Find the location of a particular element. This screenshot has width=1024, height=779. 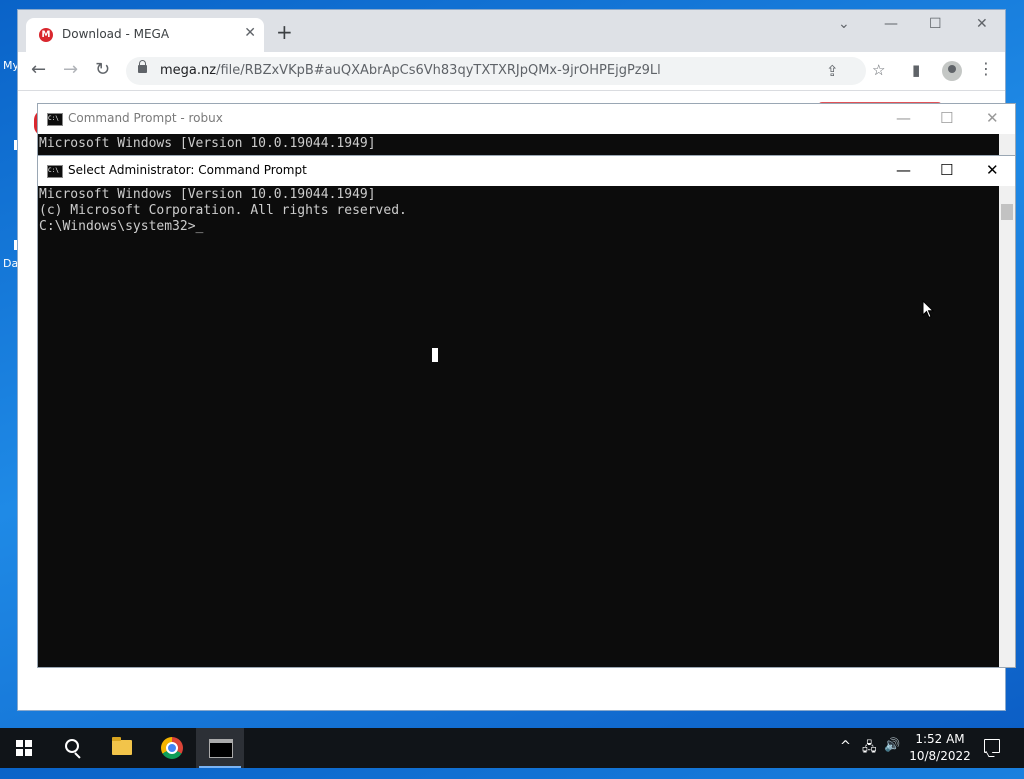

console-title: Command Prompt - robux is located at coordinates (145, 118).